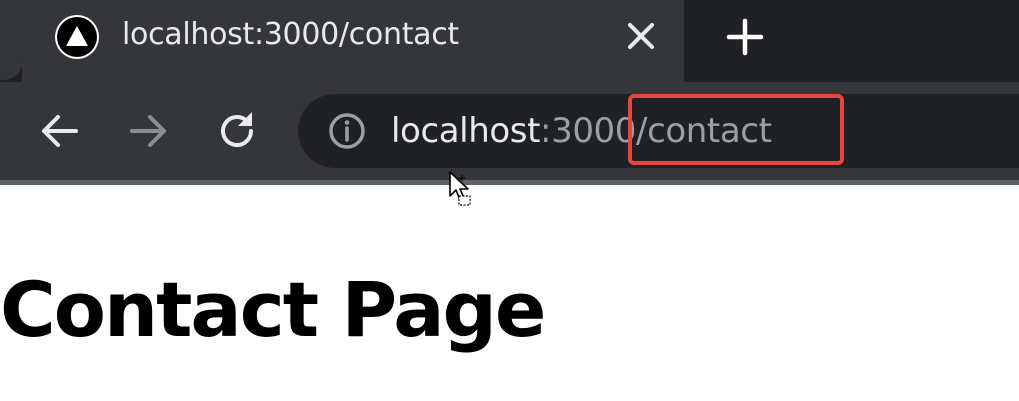 Image resolution: width=1019 pixels, height=401 pixels. What do you see at coordinates (509, 182) in the screenshot?
I see `toolbar-divider` at bounding box center [509, 182].